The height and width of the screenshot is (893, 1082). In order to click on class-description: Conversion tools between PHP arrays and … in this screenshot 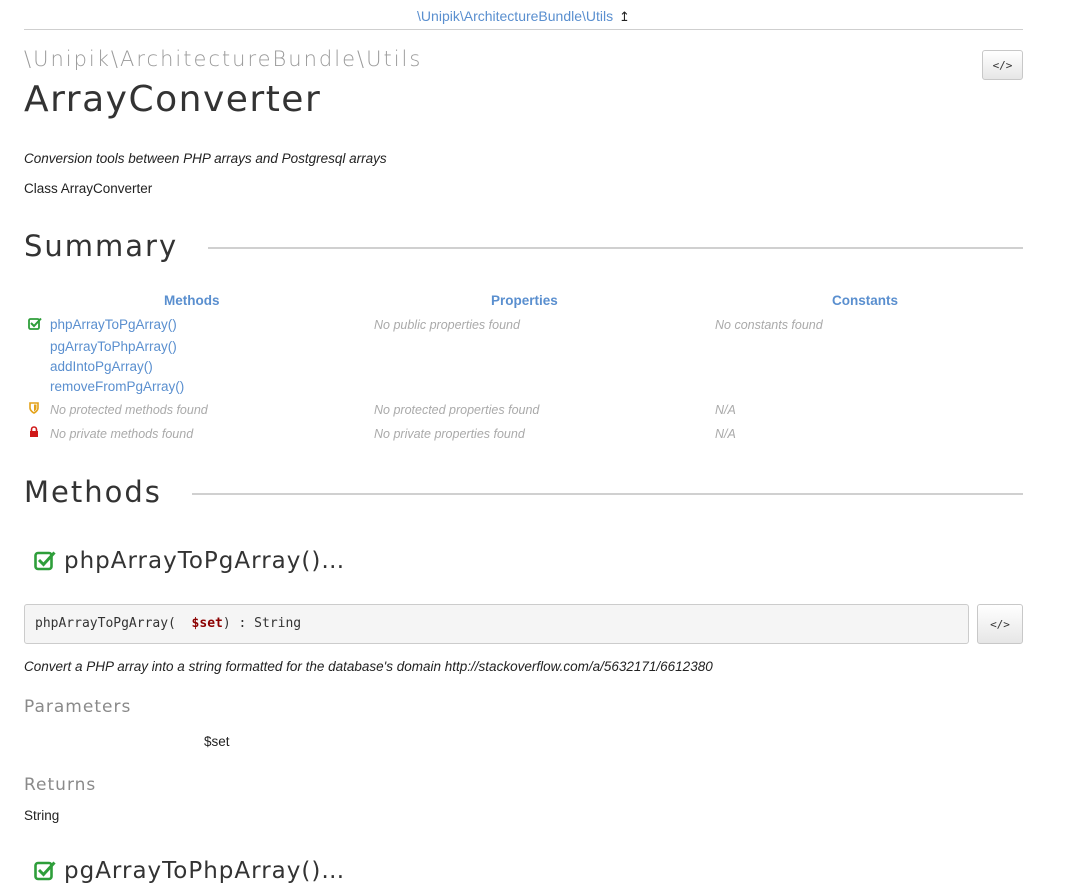, I will do `click(205, 158)`.